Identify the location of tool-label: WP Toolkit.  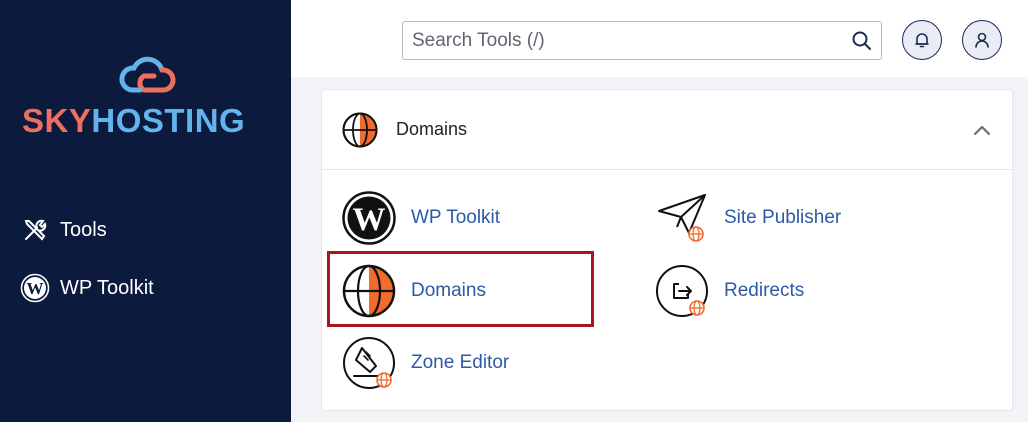
(456, 217).